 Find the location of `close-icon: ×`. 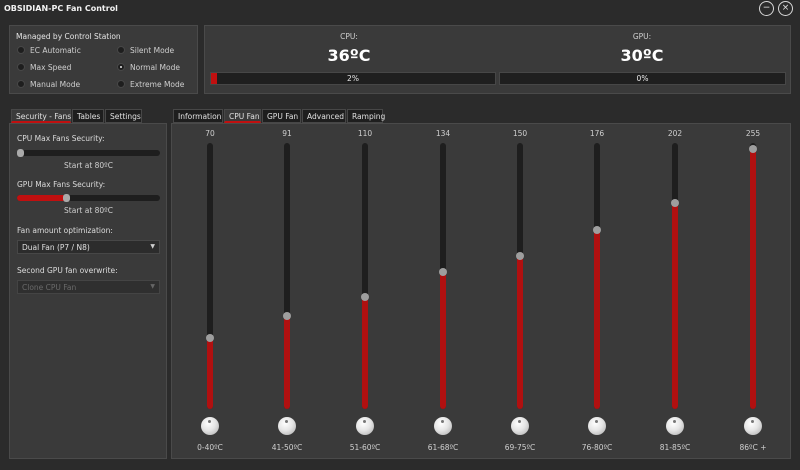

close-icon: × is located at coordinates (785, 8).